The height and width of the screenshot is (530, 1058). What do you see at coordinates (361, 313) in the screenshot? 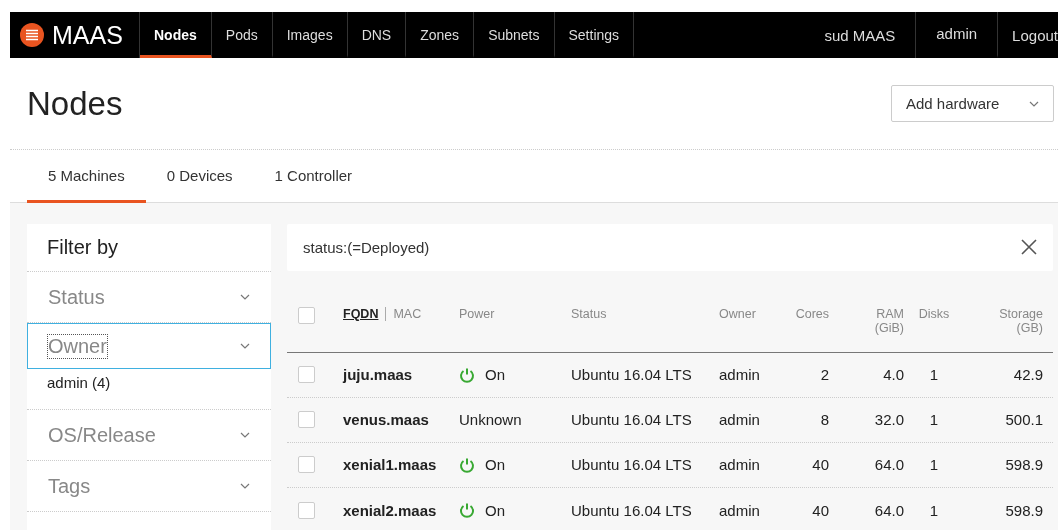
I see `sort-link: FQDN` at bounding box center [361, 313].